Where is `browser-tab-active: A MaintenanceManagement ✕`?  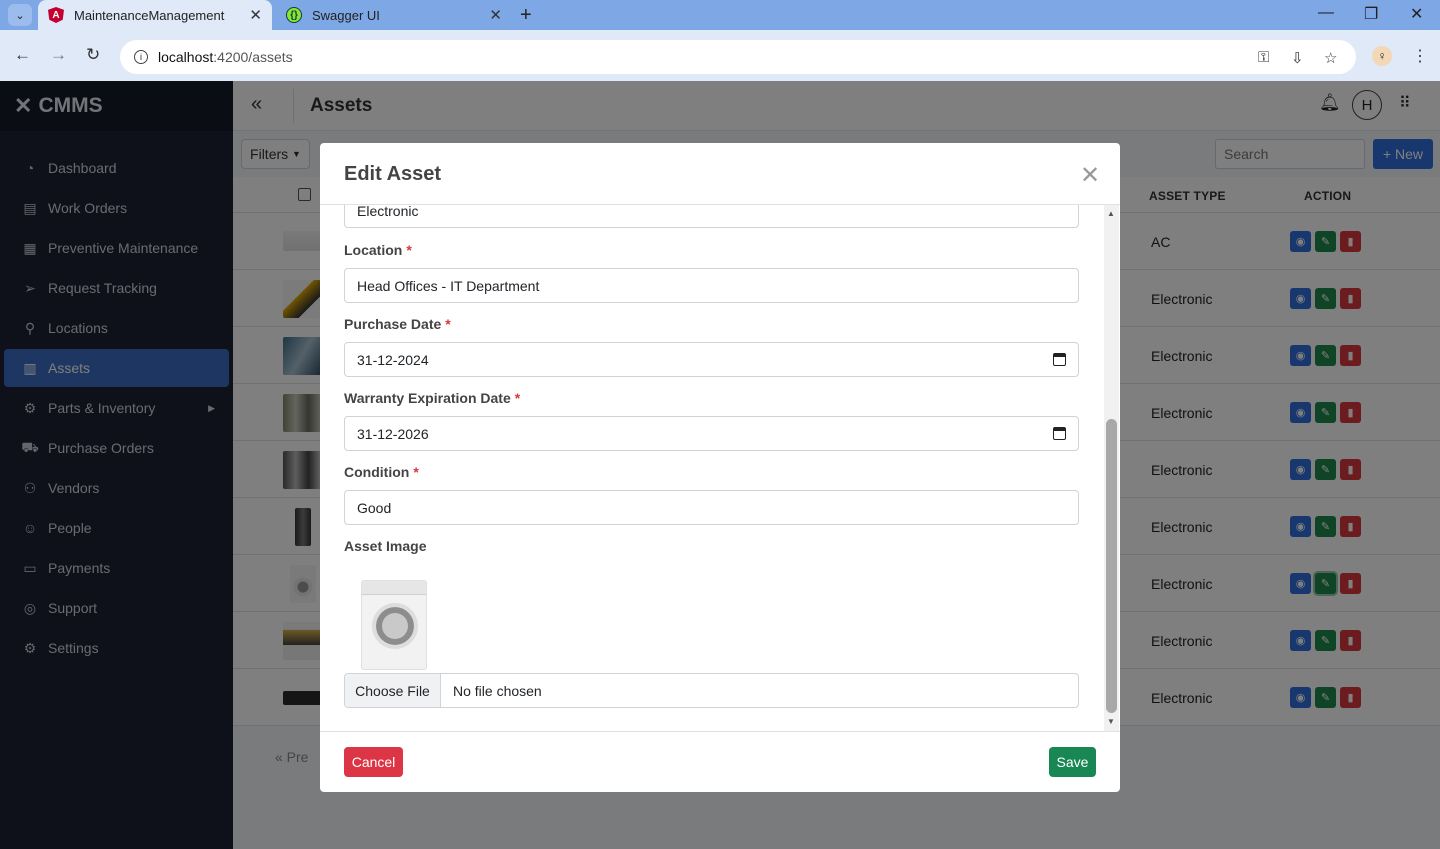 browser-tab-active: A MaintenanceManagement ✕ is located at coordinates (155, 15).